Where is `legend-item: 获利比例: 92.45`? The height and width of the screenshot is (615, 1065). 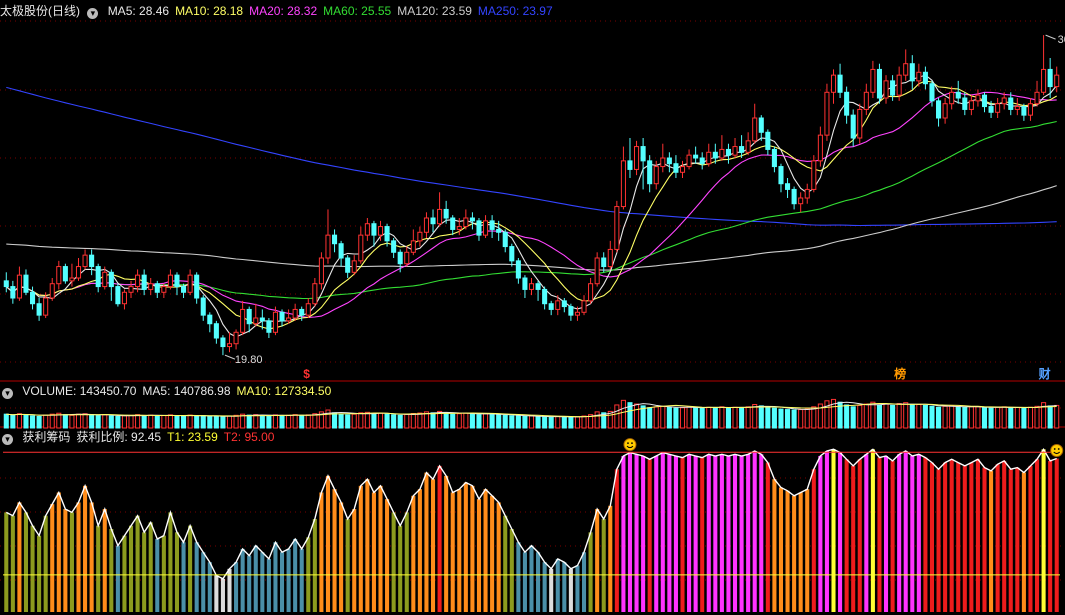 legend-item: 获利比例: 92.45 is located at coordinates (119, 437).